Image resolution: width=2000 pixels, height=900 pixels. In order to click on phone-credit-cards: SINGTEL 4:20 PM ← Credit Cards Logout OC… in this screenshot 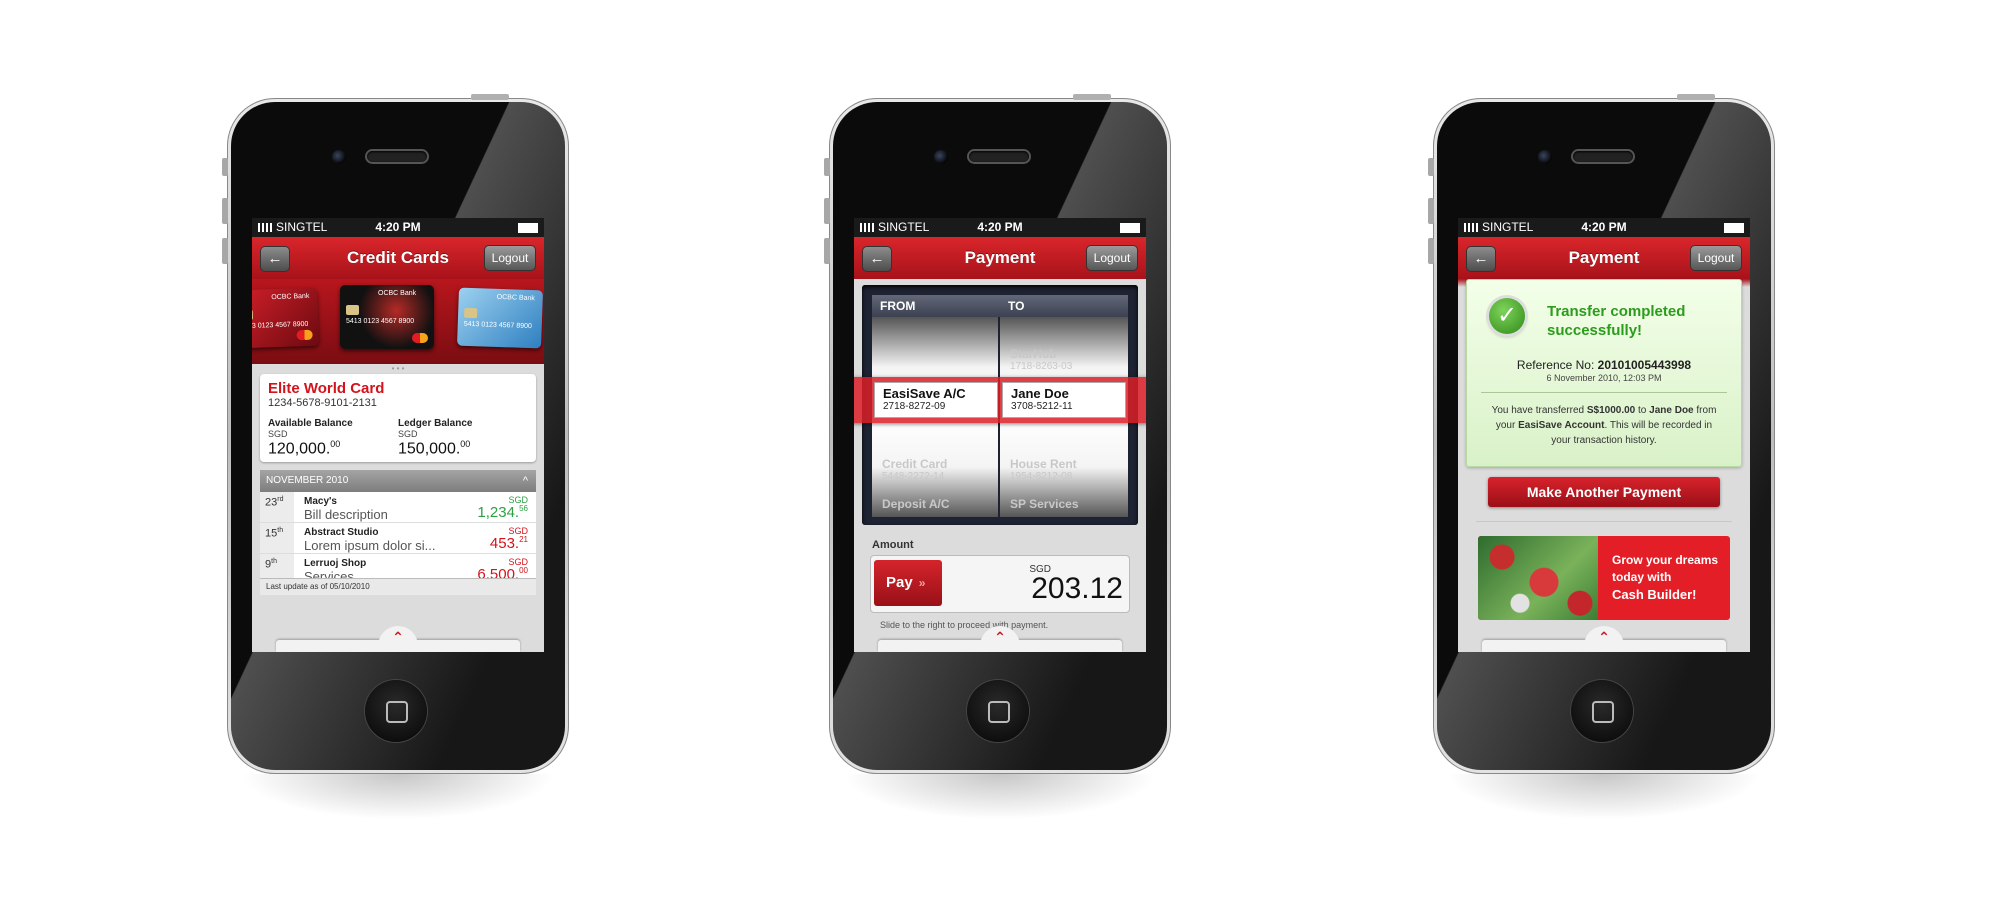, I will do `click(395, 457)`.